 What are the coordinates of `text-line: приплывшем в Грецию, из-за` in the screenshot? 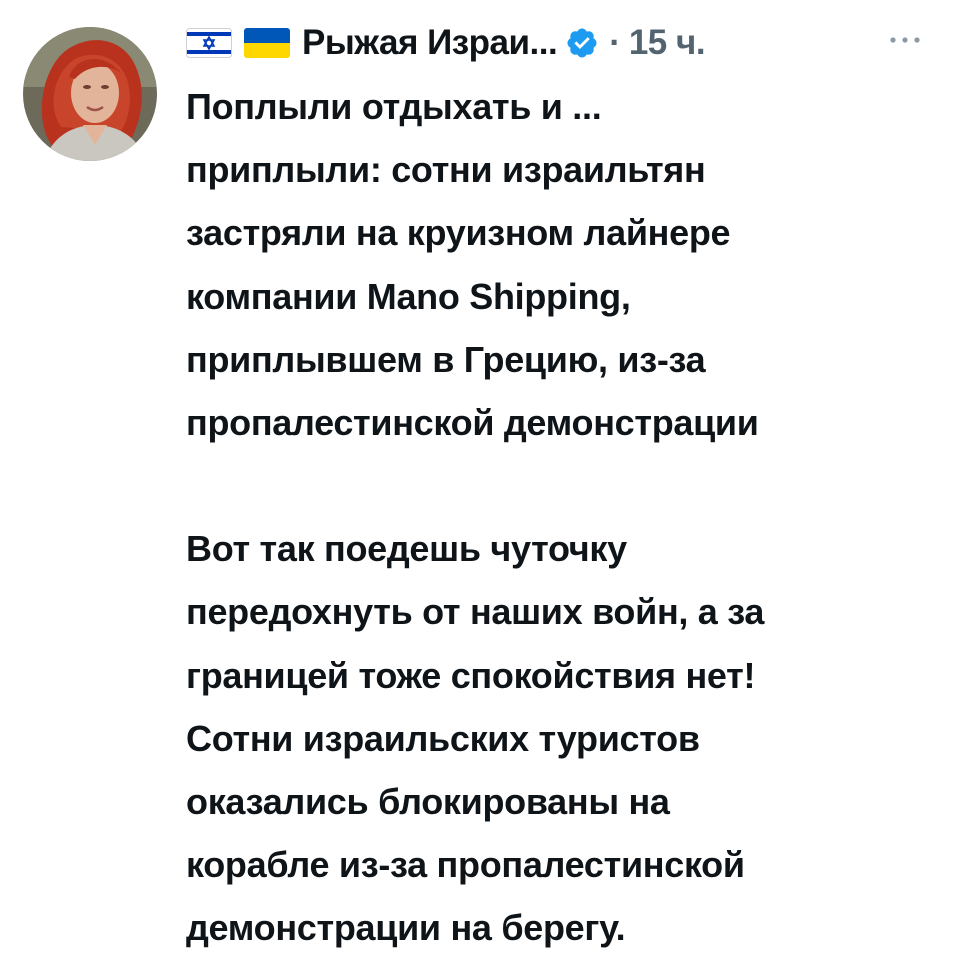 It's located at (446, 359).